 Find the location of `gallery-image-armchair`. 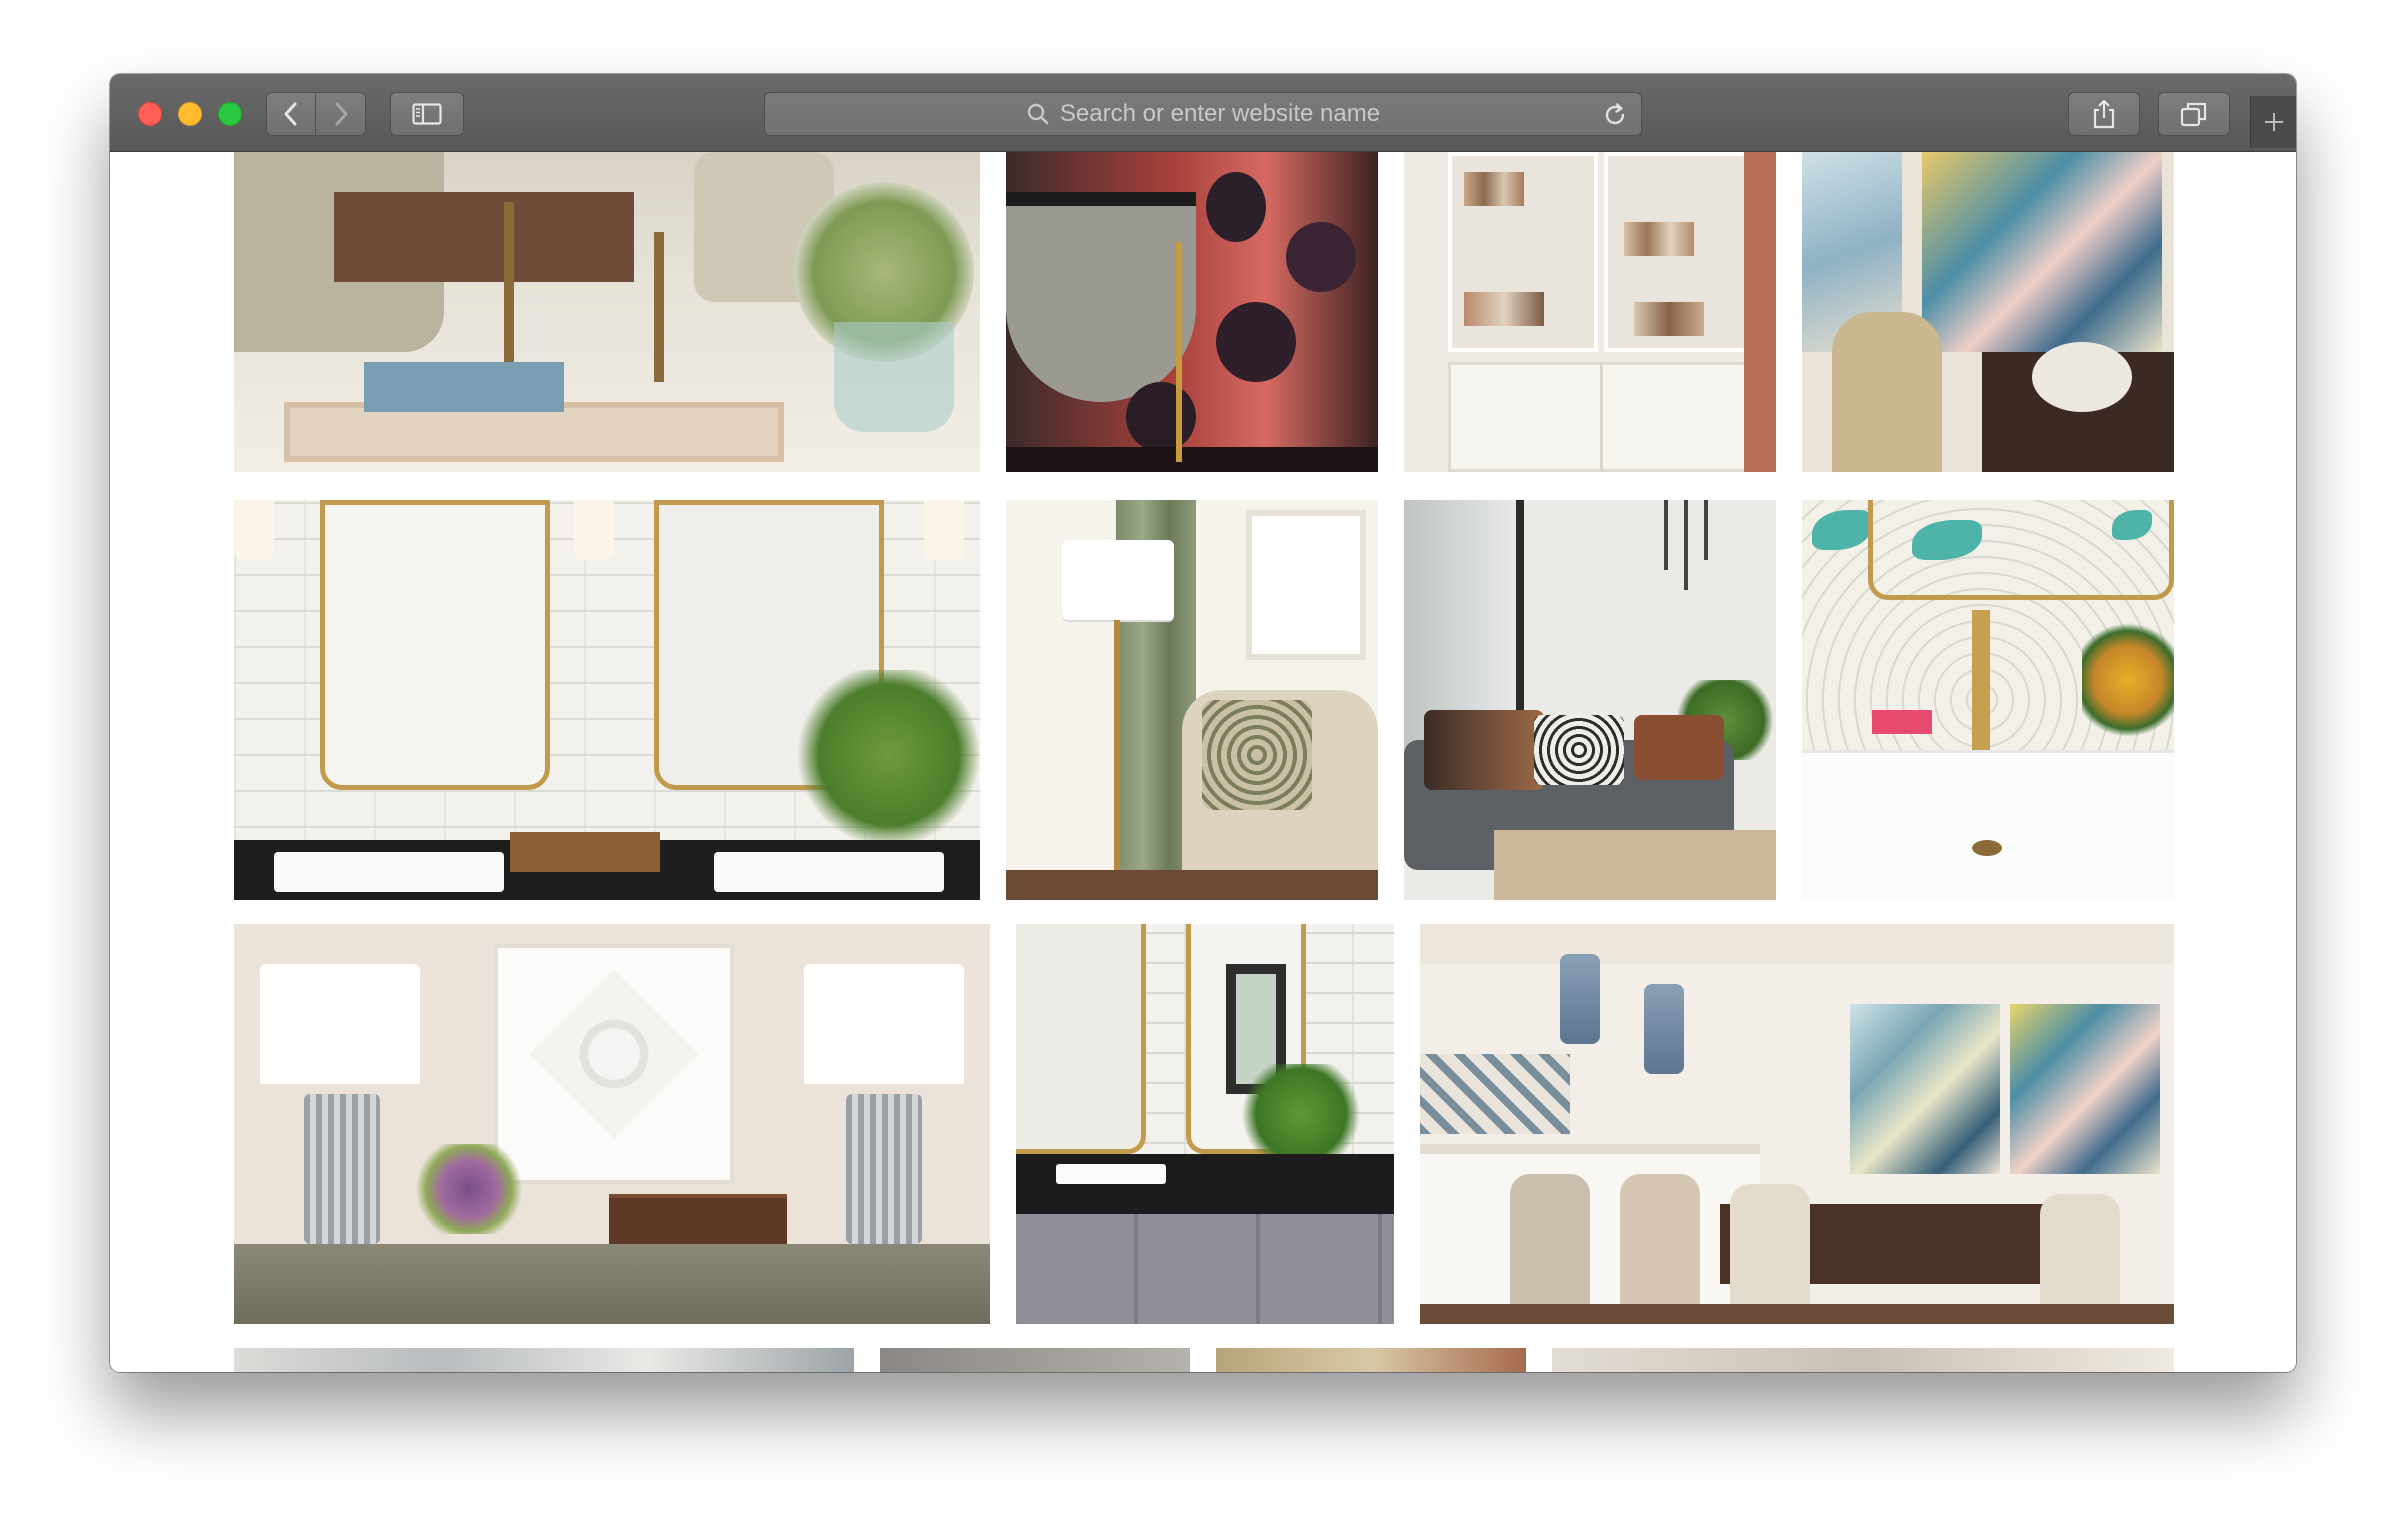

gallery-image-armchair is located at coordinates (1192, 700).